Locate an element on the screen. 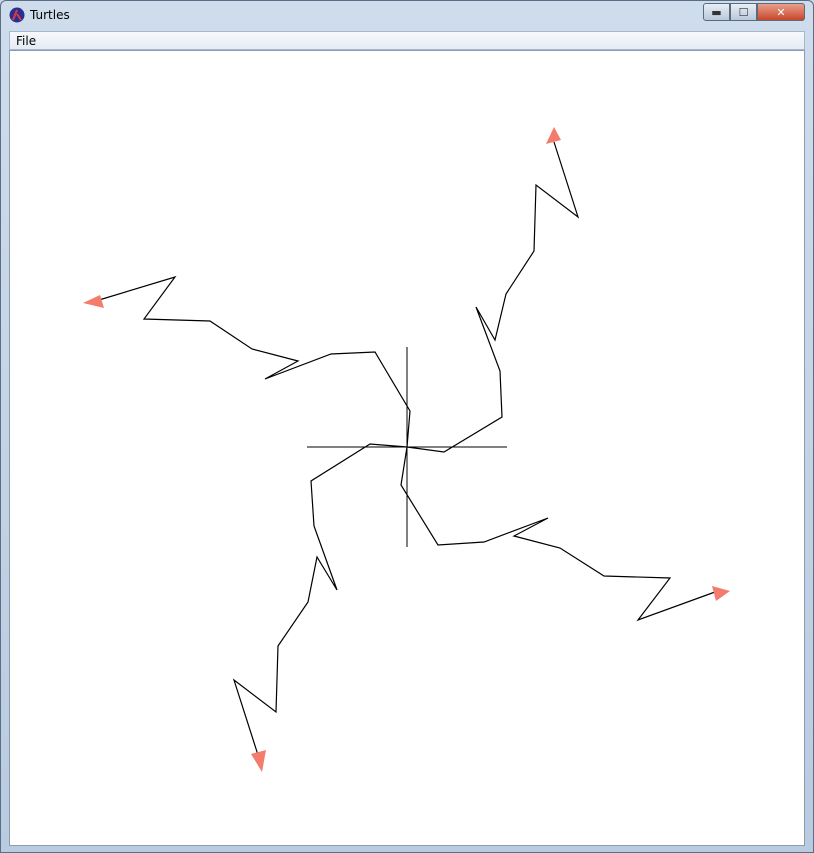 The height and width of the screenshot is (853, 814). window-title: Turtles is located at coordinates (50, 15).